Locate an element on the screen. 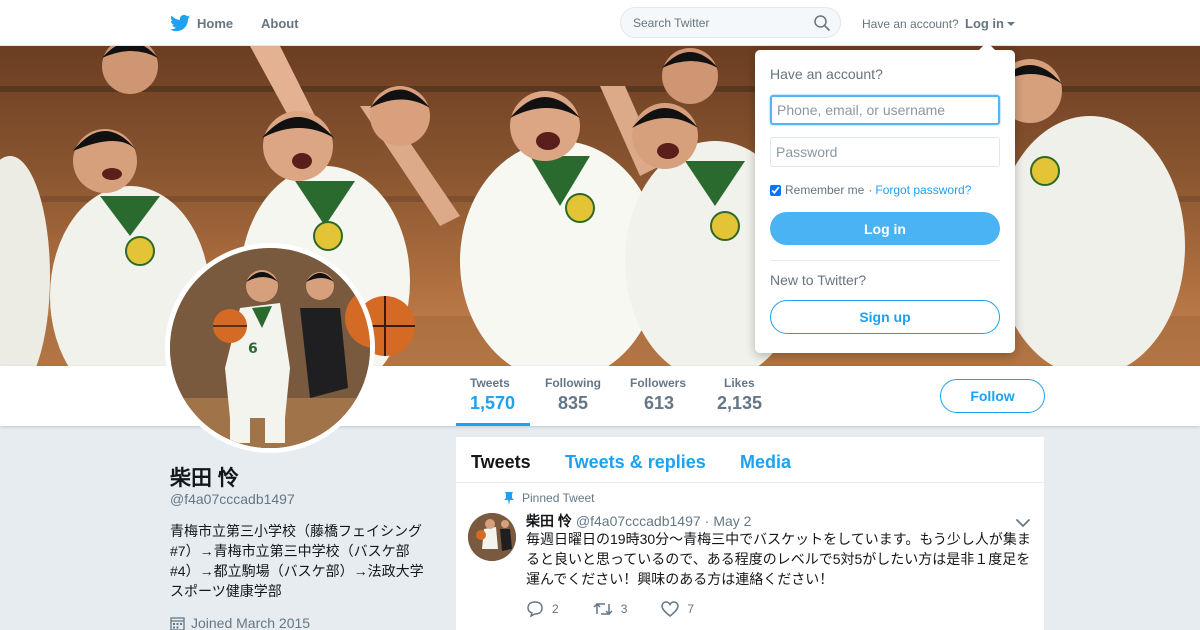 The image size is (1200, 630). profile-avatar: 6 is located at coordinates (270, 348).